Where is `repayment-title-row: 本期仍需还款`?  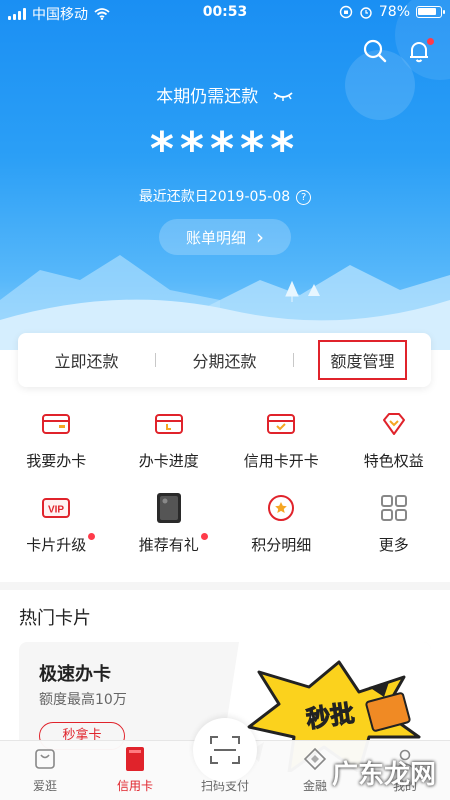
repayment-title-row: 本期仍需还款 is located at coordinates (225, 94).